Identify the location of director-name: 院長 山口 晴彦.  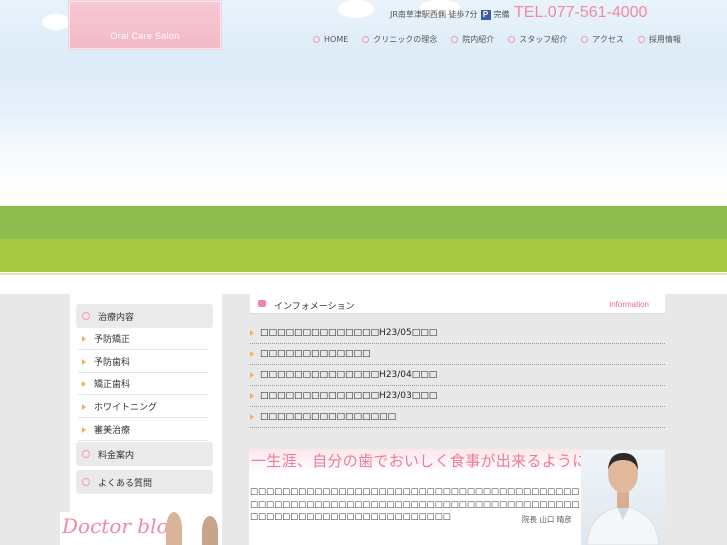
(547, 519).